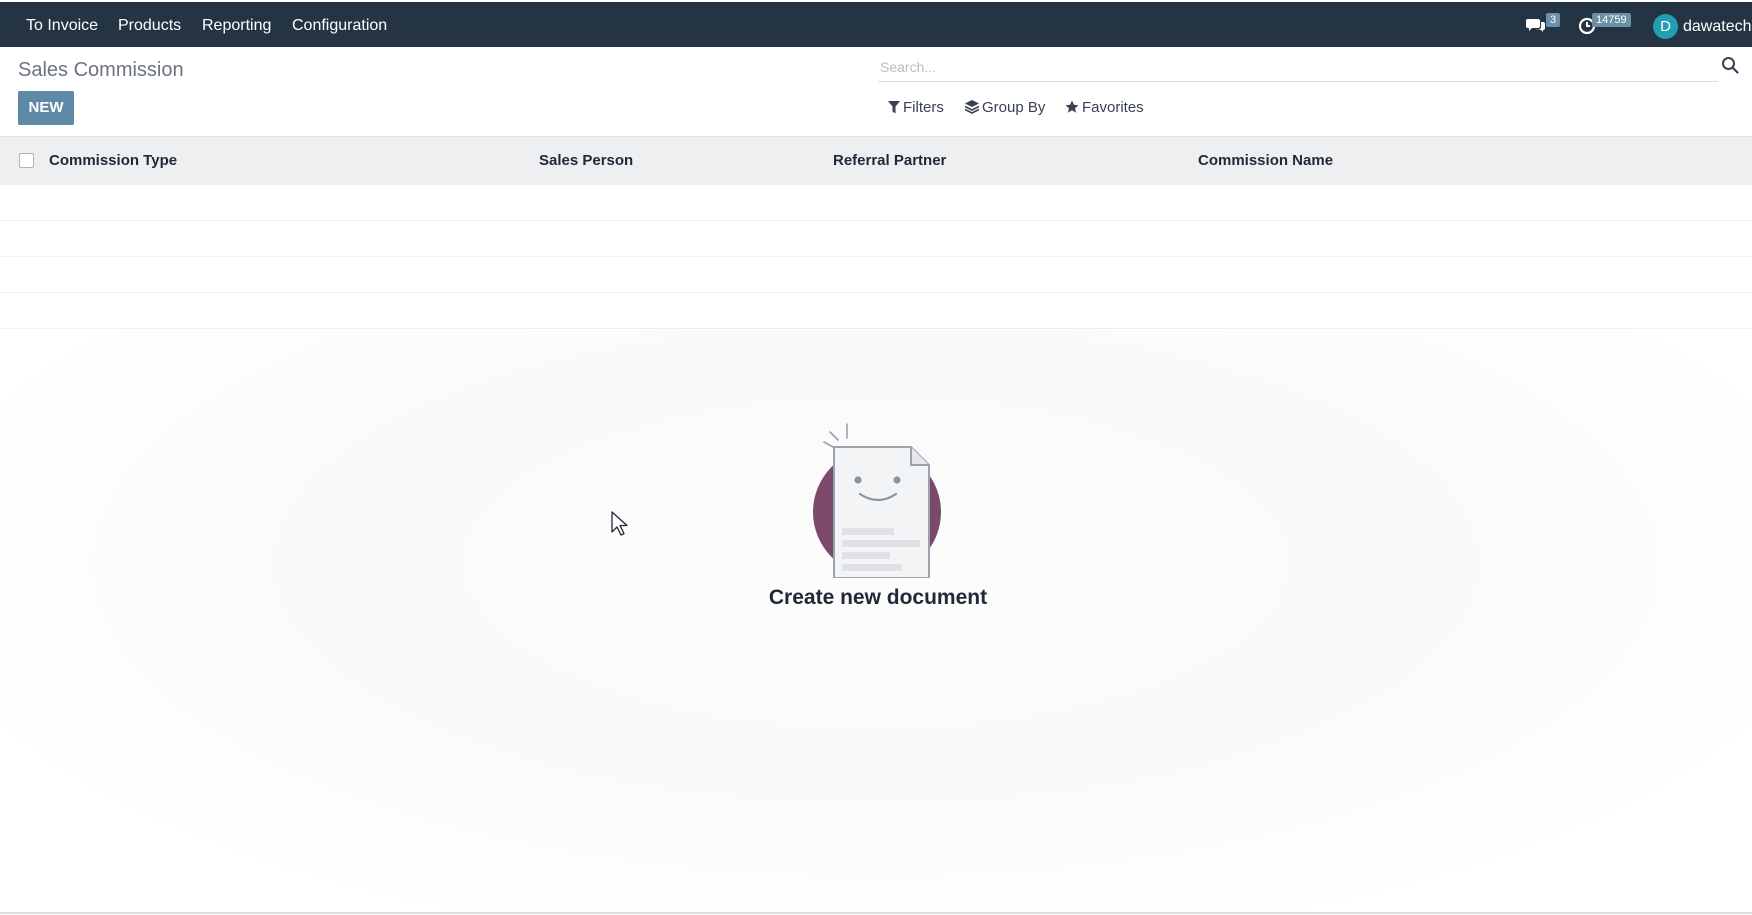  I want to click on messages-count-badge: 3, so click(1553, 20).